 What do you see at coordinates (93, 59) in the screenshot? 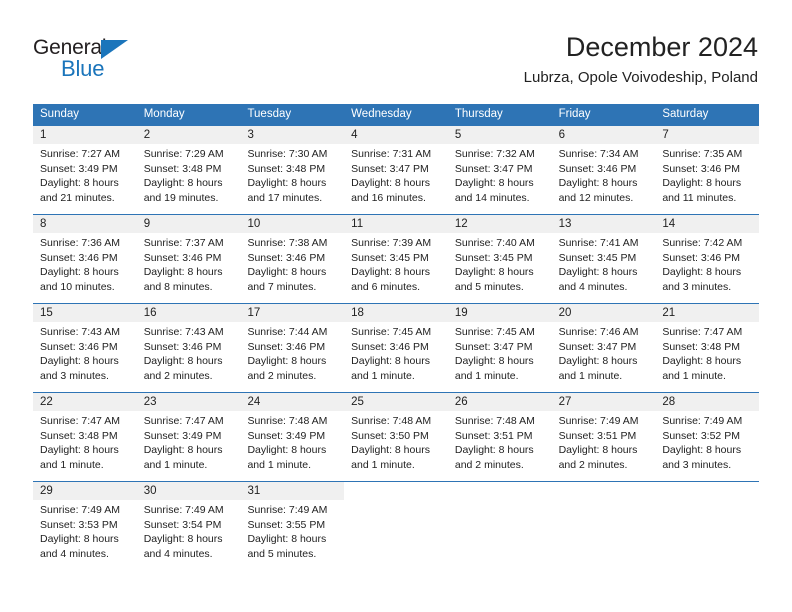
I see `general-blue-logo: General Blue` at bounding box center [93, 59].